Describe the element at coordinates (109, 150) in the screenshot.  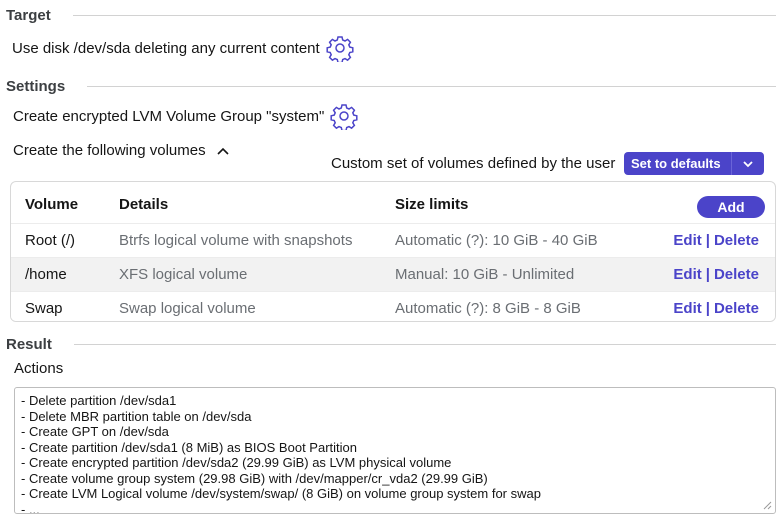
I see `volumes-text: Create the following volumes` at that location.